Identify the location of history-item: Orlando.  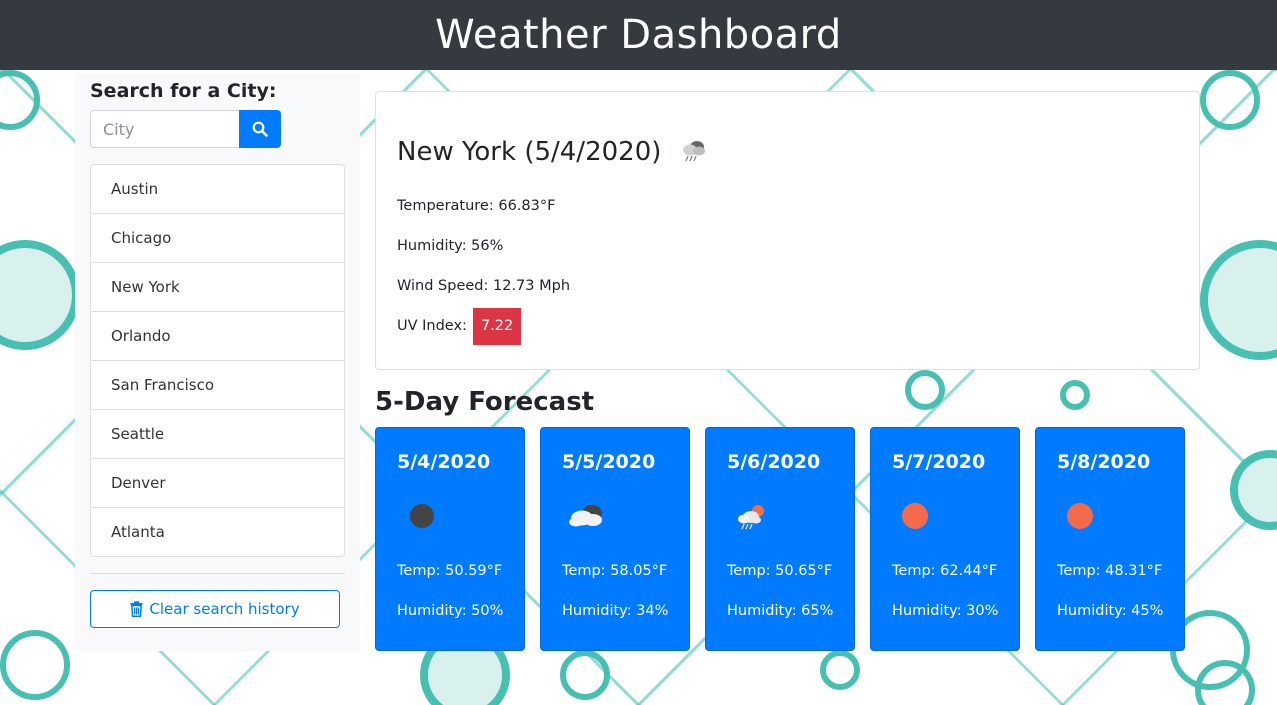
(217, 336).